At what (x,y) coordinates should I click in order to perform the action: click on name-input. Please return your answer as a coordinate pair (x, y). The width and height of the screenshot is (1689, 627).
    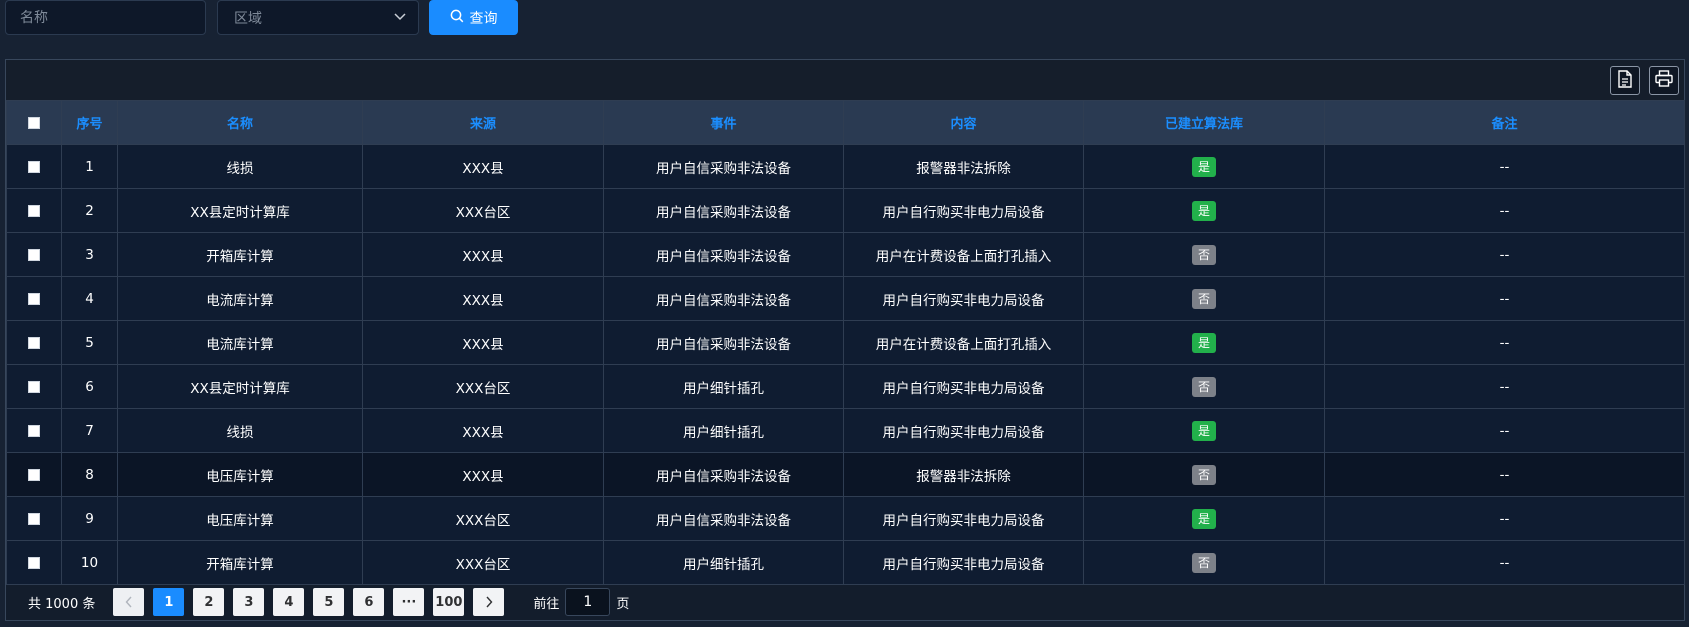
    Looking at the image, I should click on (105, 17).